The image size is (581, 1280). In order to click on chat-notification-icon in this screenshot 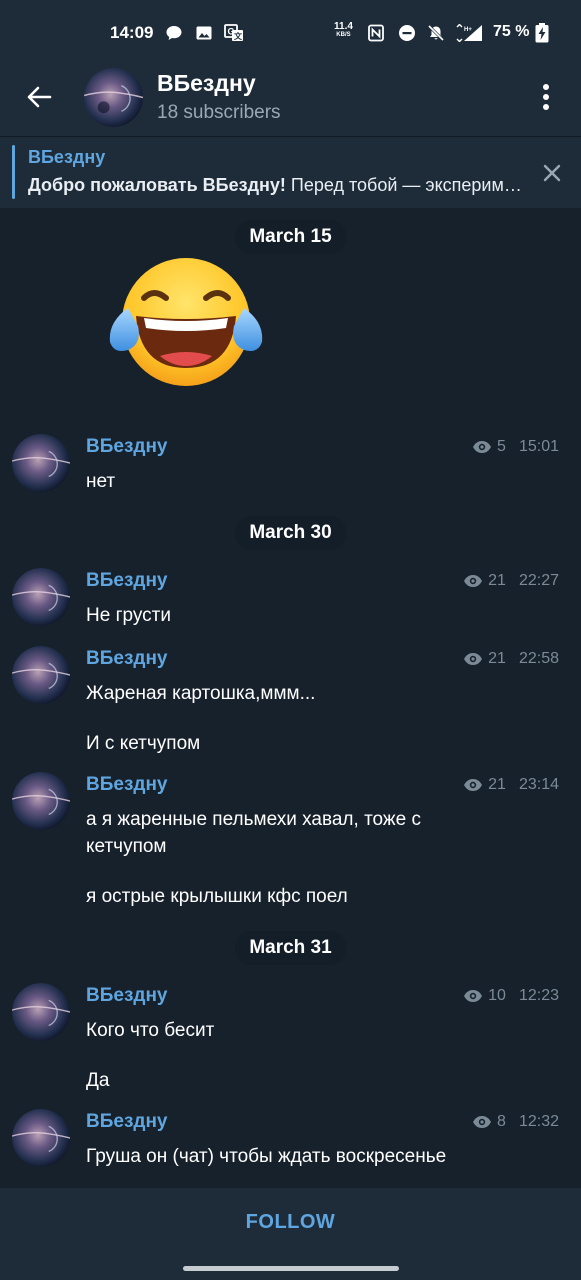, I will do `click(174, 33)`.